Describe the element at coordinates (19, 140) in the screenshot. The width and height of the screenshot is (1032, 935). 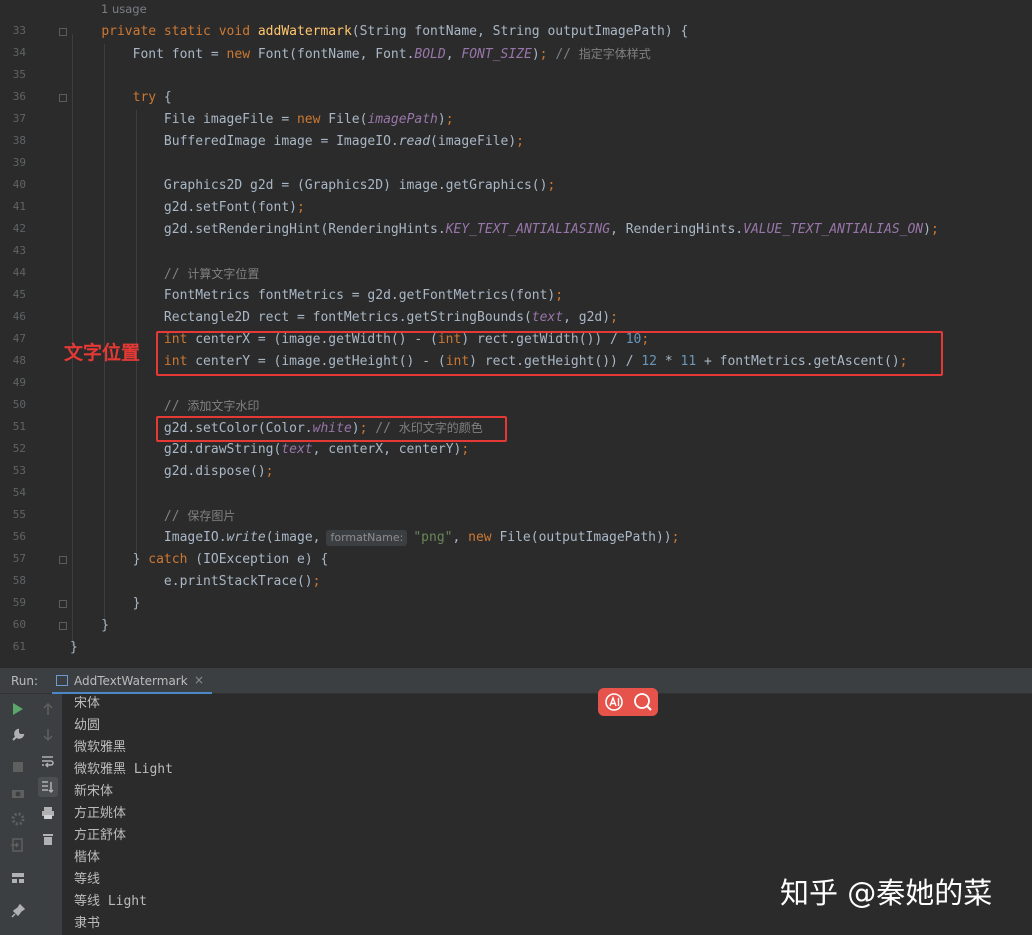
I see `line-number: 38` at that location.